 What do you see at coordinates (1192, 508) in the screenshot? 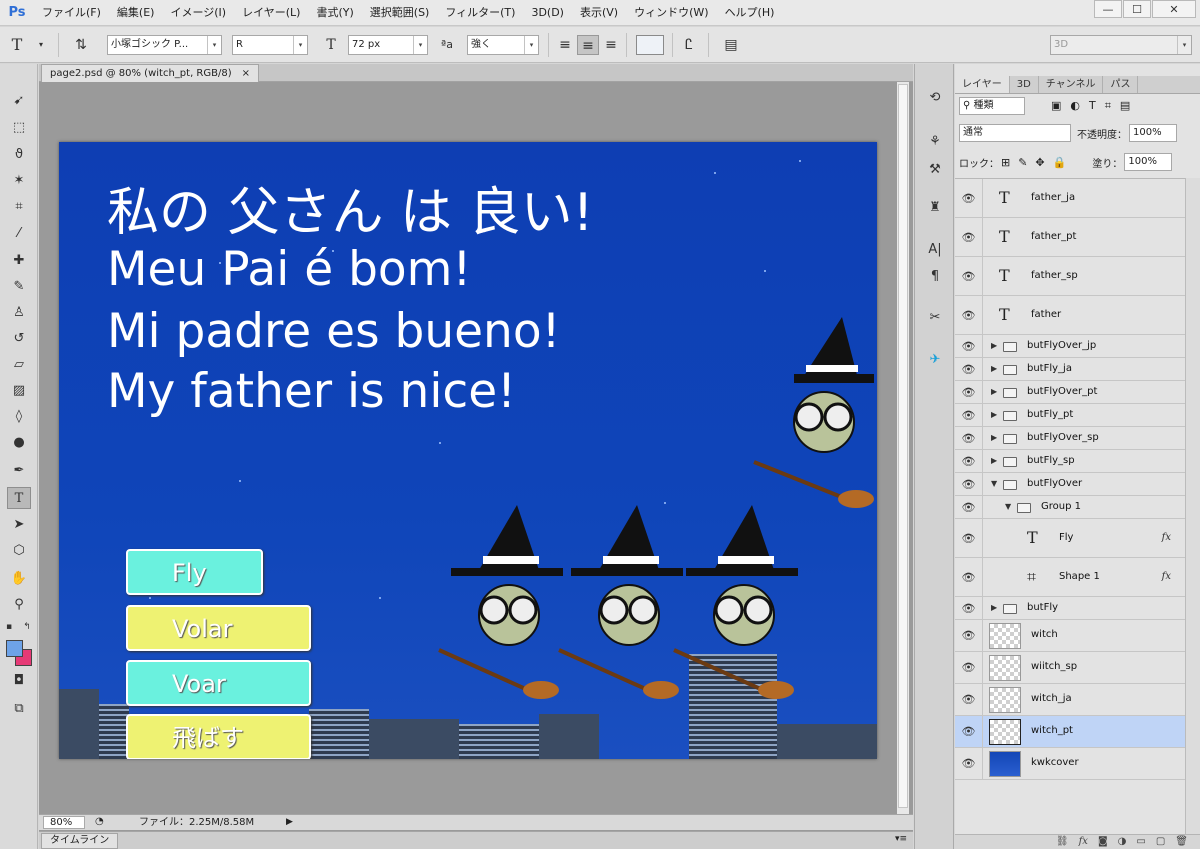
I see `layers-scrollbar` at bounding box center [1192, 508].